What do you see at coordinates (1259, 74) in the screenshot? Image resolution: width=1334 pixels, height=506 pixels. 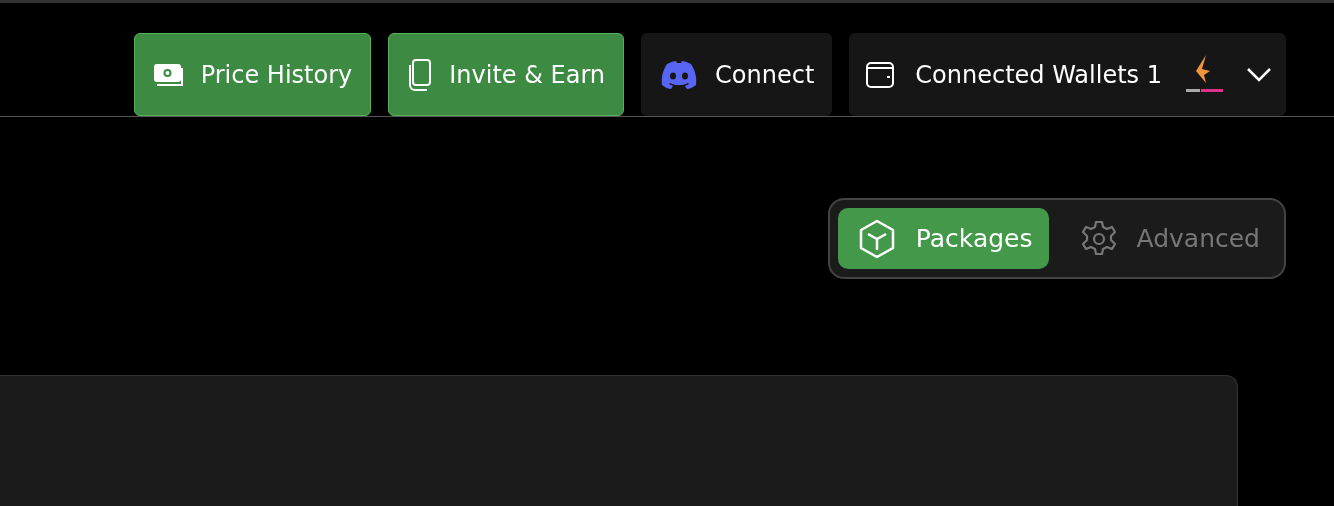 I see `chevron-down-icon` at bounding box center [1259, 74].